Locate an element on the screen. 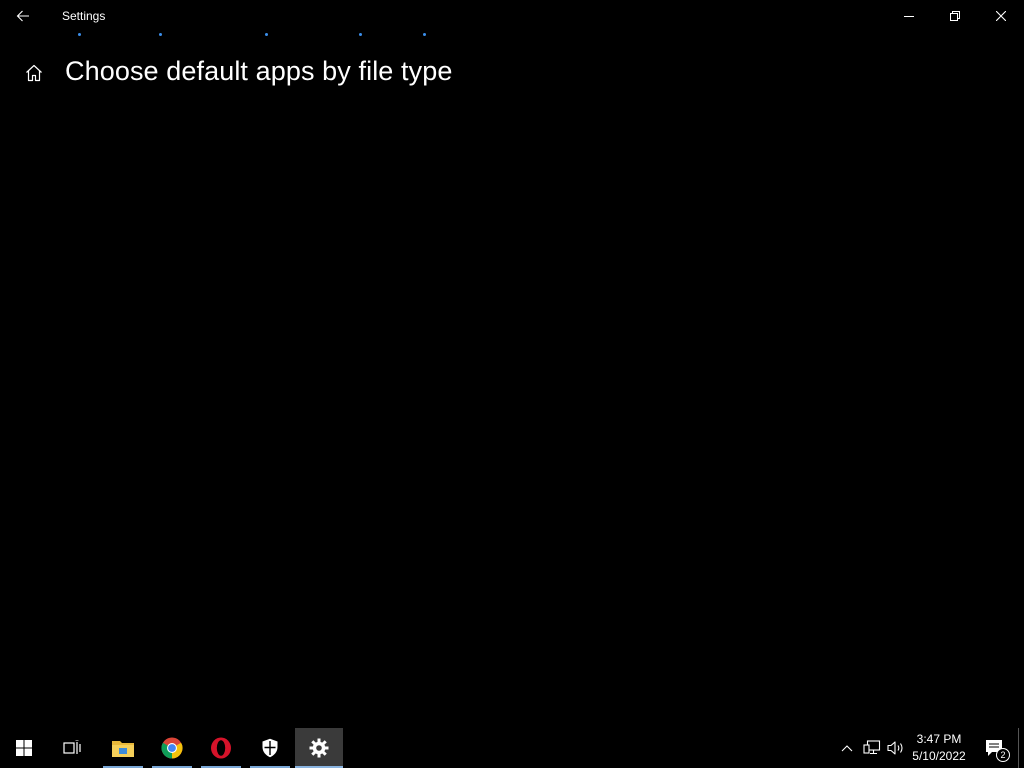 This screenshot has height=768, width=1024. minimize-button is located at coordinates (909, 16).